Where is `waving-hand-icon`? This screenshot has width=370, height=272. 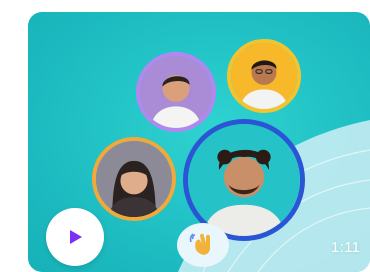
waving-hand-icon is located at coordinates (199, 244).